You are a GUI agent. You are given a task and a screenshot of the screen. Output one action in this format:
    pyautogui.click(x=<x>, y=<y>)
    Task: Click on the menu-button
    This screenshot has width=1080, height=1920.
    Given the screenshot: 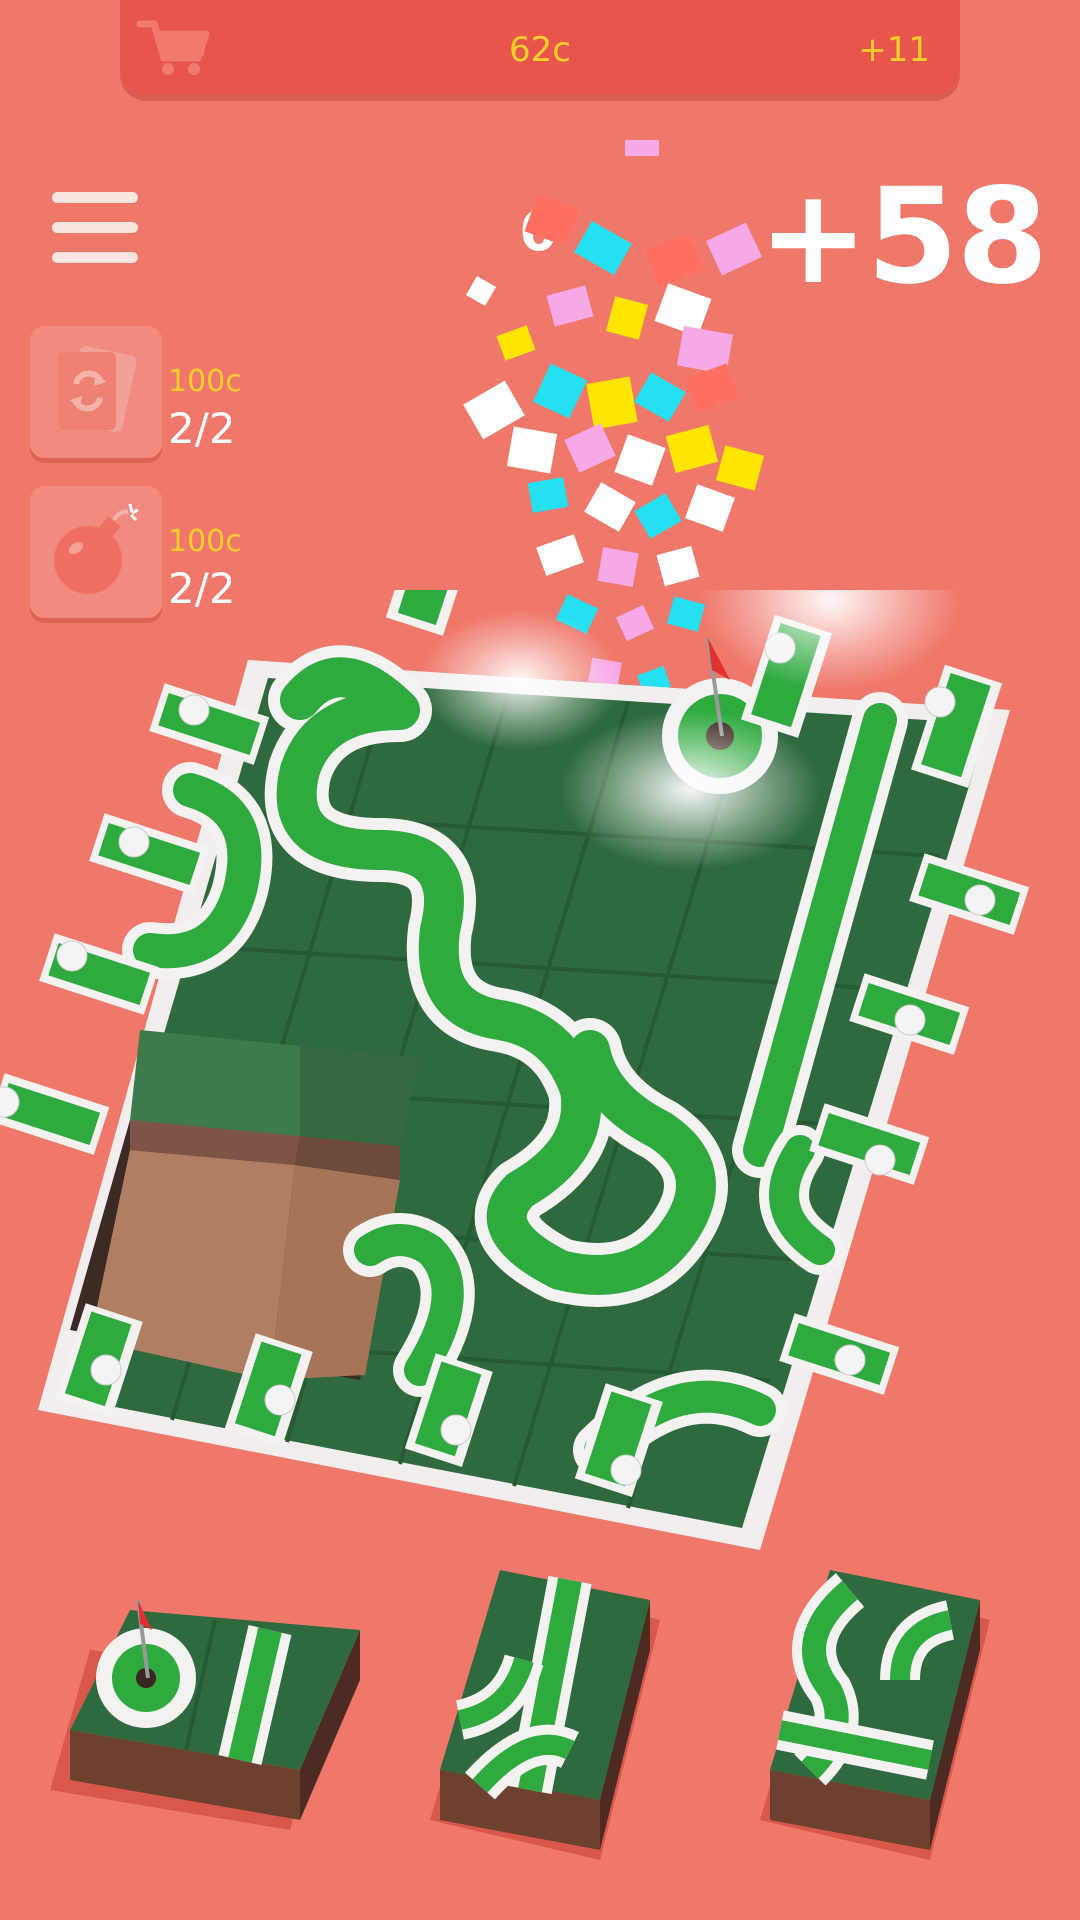 What is the action you would take?
    pyautogui.click(x=96, y=230)
    